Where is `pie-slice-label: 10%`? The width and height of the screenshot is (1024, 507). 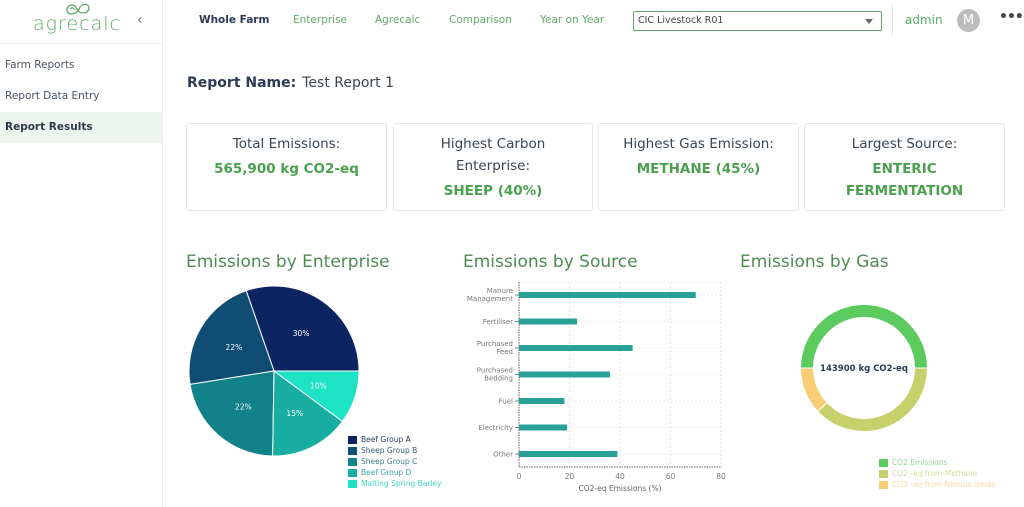 pie-slice-label: 10% is located at coordinates (318, 386).